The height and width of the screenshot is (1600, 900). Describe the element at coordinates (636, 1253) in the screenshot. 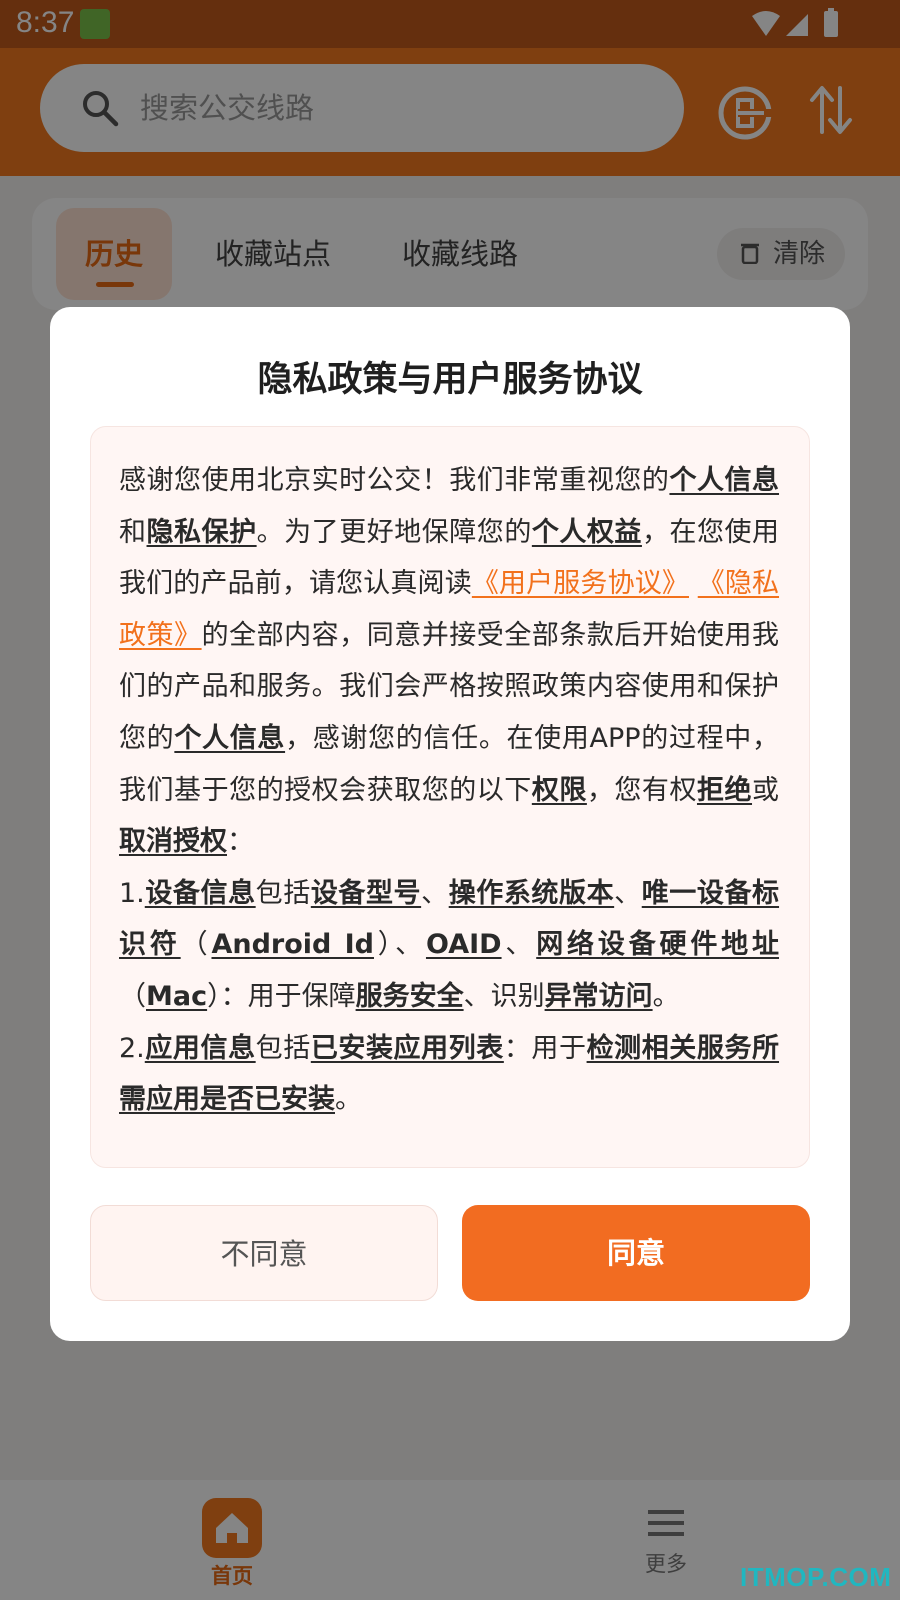

I see `agree-button: 同意` at that location.